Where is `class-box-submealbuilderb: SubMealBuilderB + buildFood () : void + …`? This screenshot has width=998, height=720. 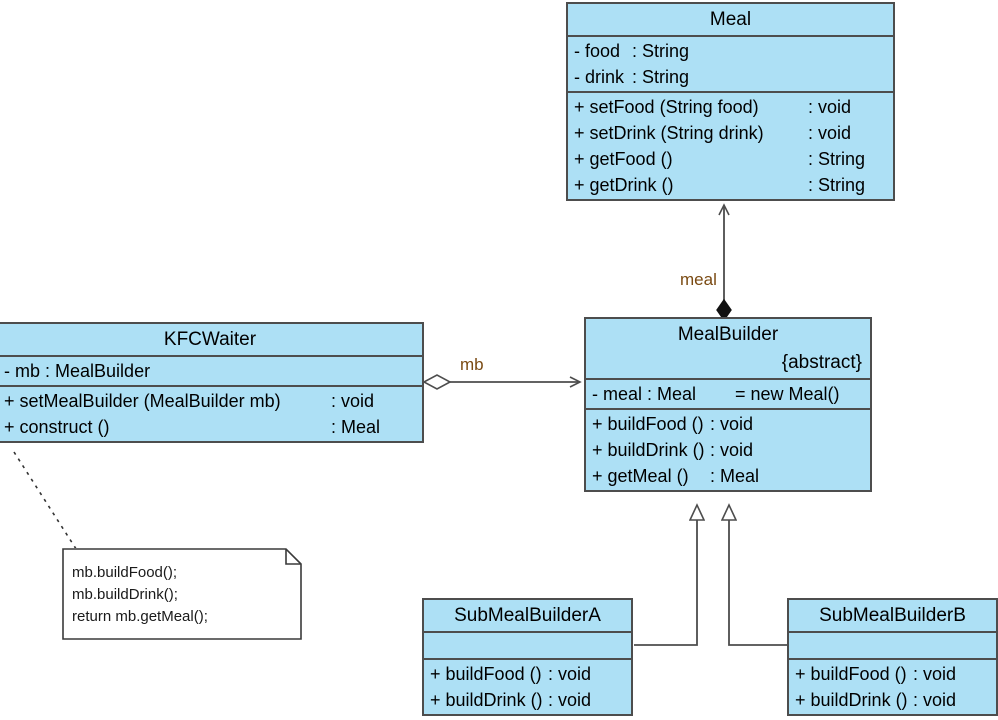 class-box-submealbuilderb: SubMealBuilderB + buildFood () : void + … is located at coordinates (892, 657).